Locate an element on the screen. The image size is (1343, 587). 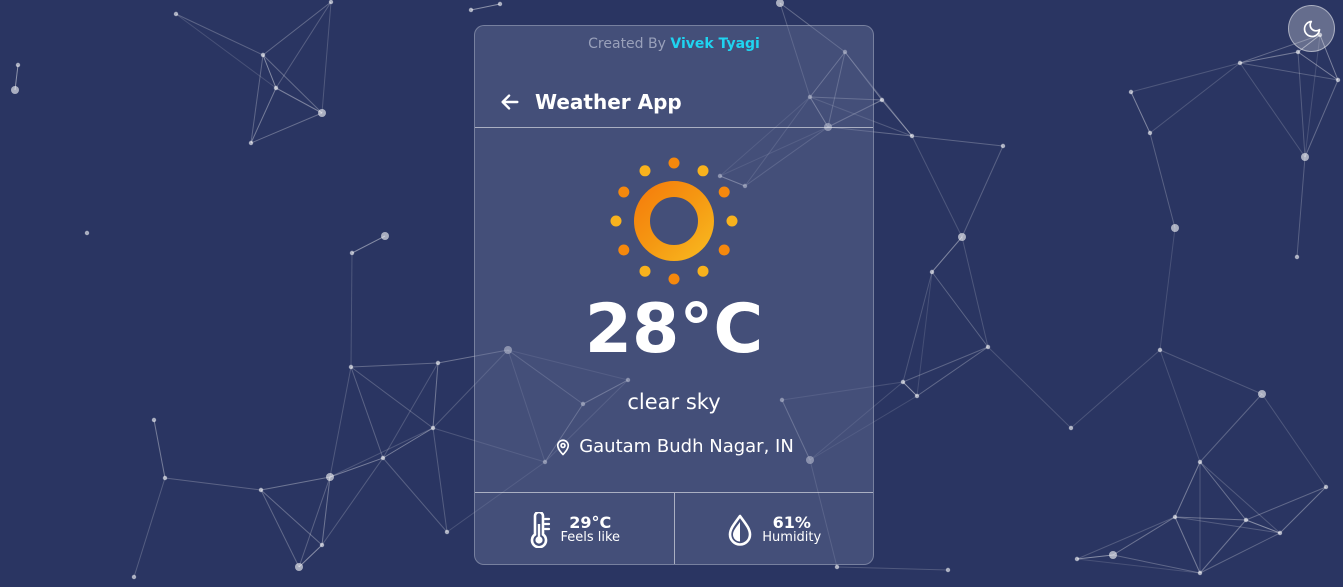
feels-like-label: Feels like is located at coordinates (590, 538).